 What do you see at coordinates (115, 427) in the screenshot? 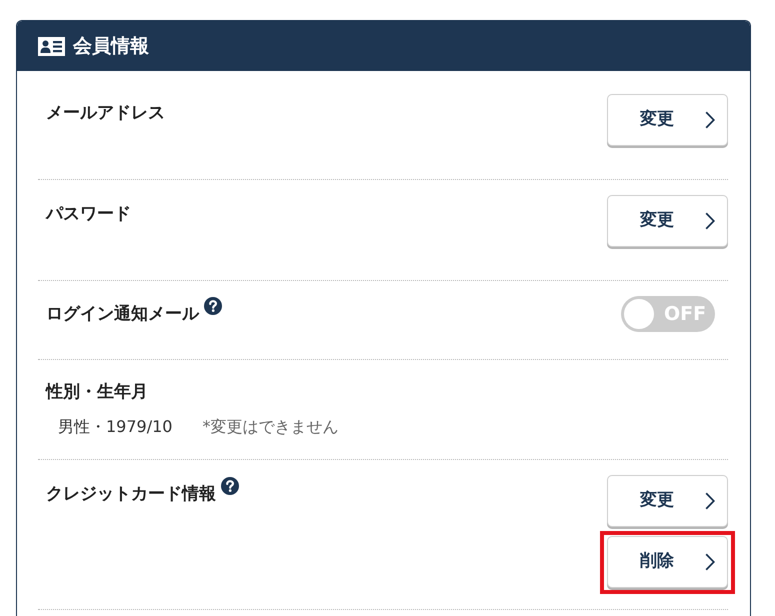
I see `field-value: 男性・1979/10` at bounding box center [115, 427].